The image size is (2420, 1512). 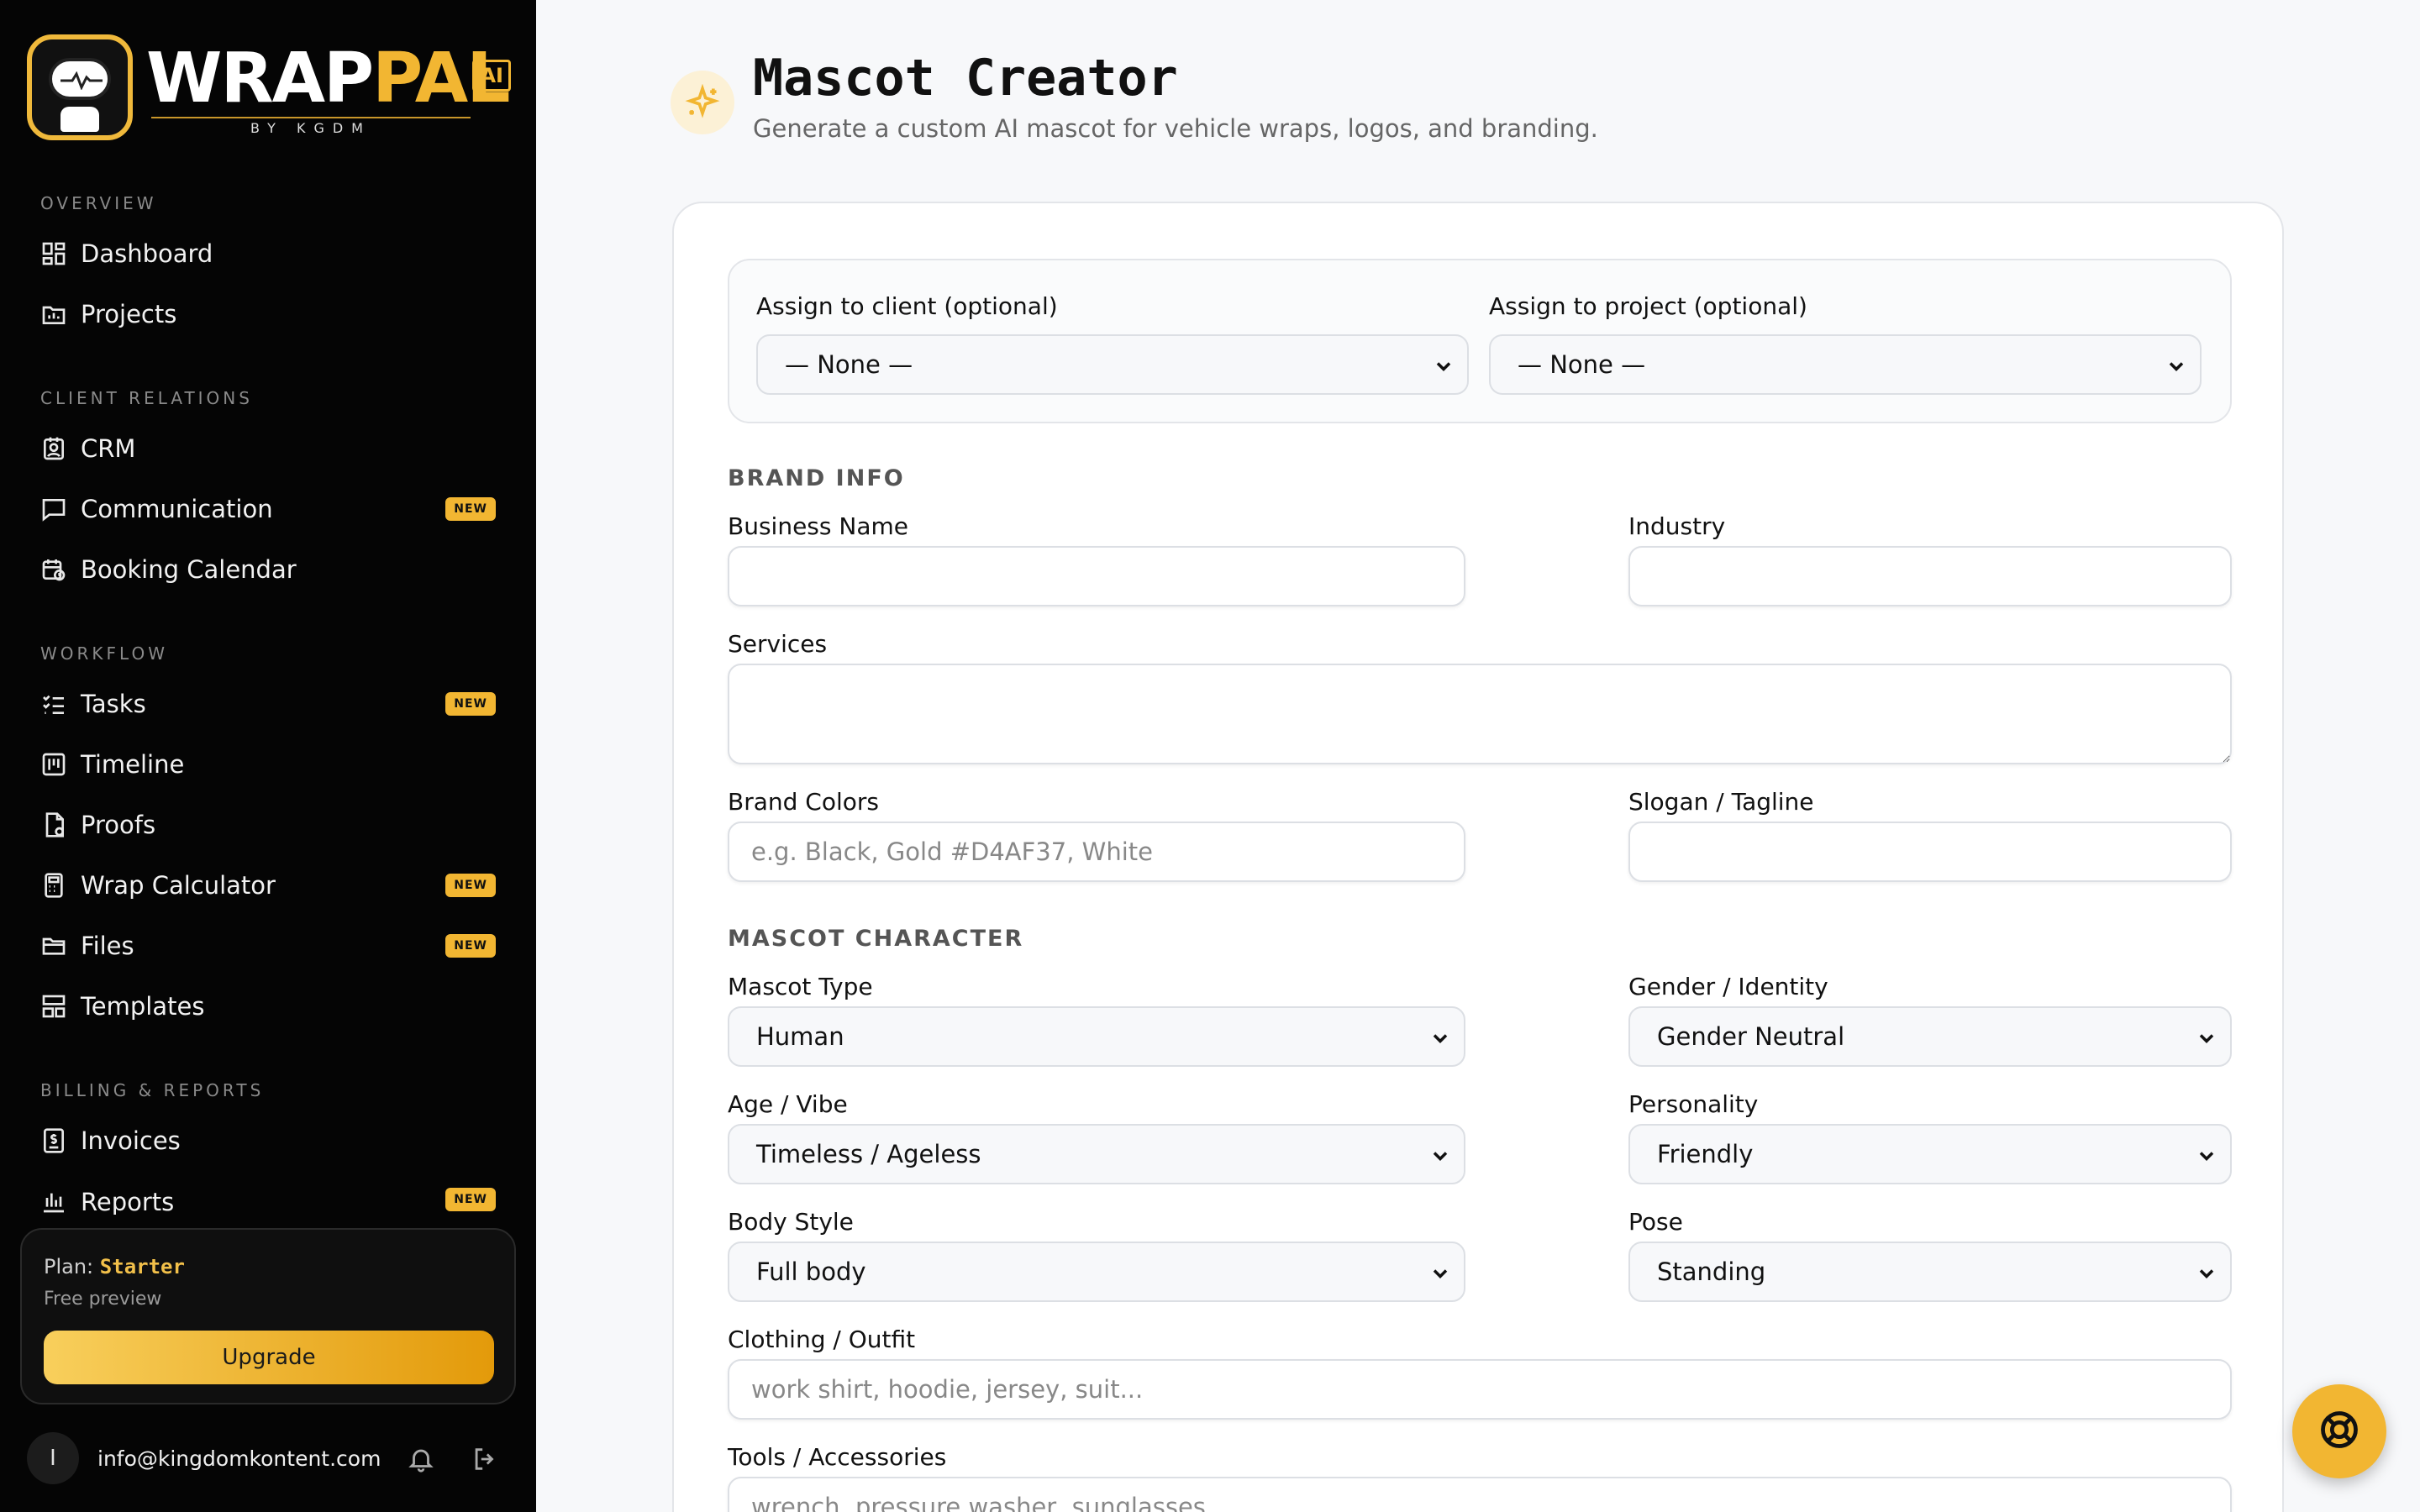 I want to click on projects-icon, so click(x=53, y=314).